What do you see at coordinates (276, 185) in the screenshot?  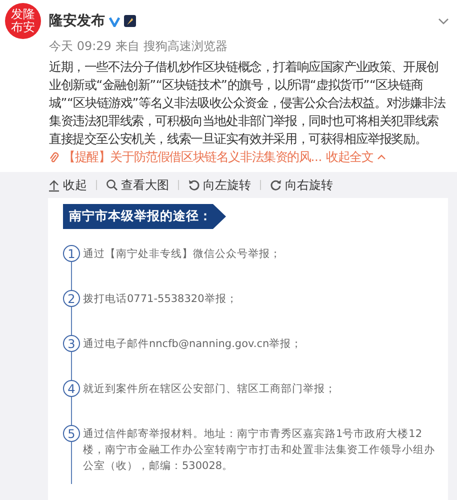 I see `rotate-right-icon` at bounding box center [276, 185].